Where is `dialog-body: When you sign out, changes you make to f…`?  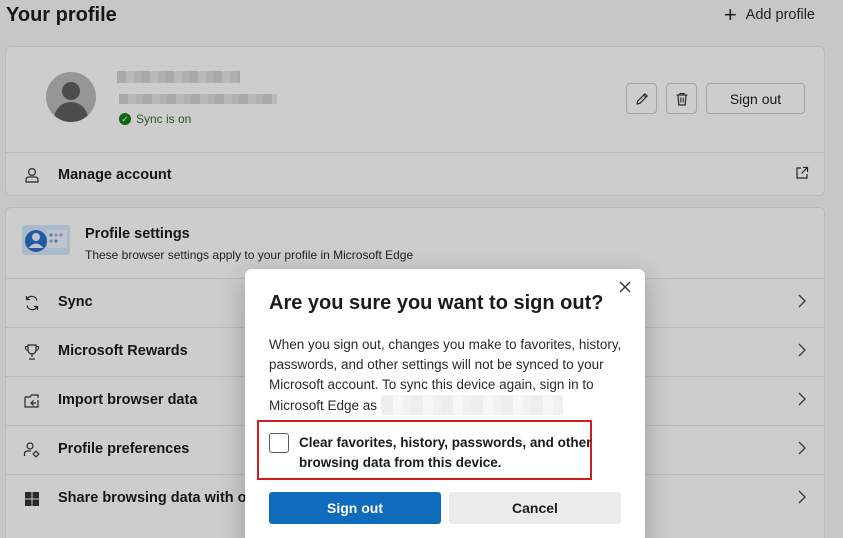
dialog-body: When you sign out, changes you make to f… is located at coordinates (447, 375).